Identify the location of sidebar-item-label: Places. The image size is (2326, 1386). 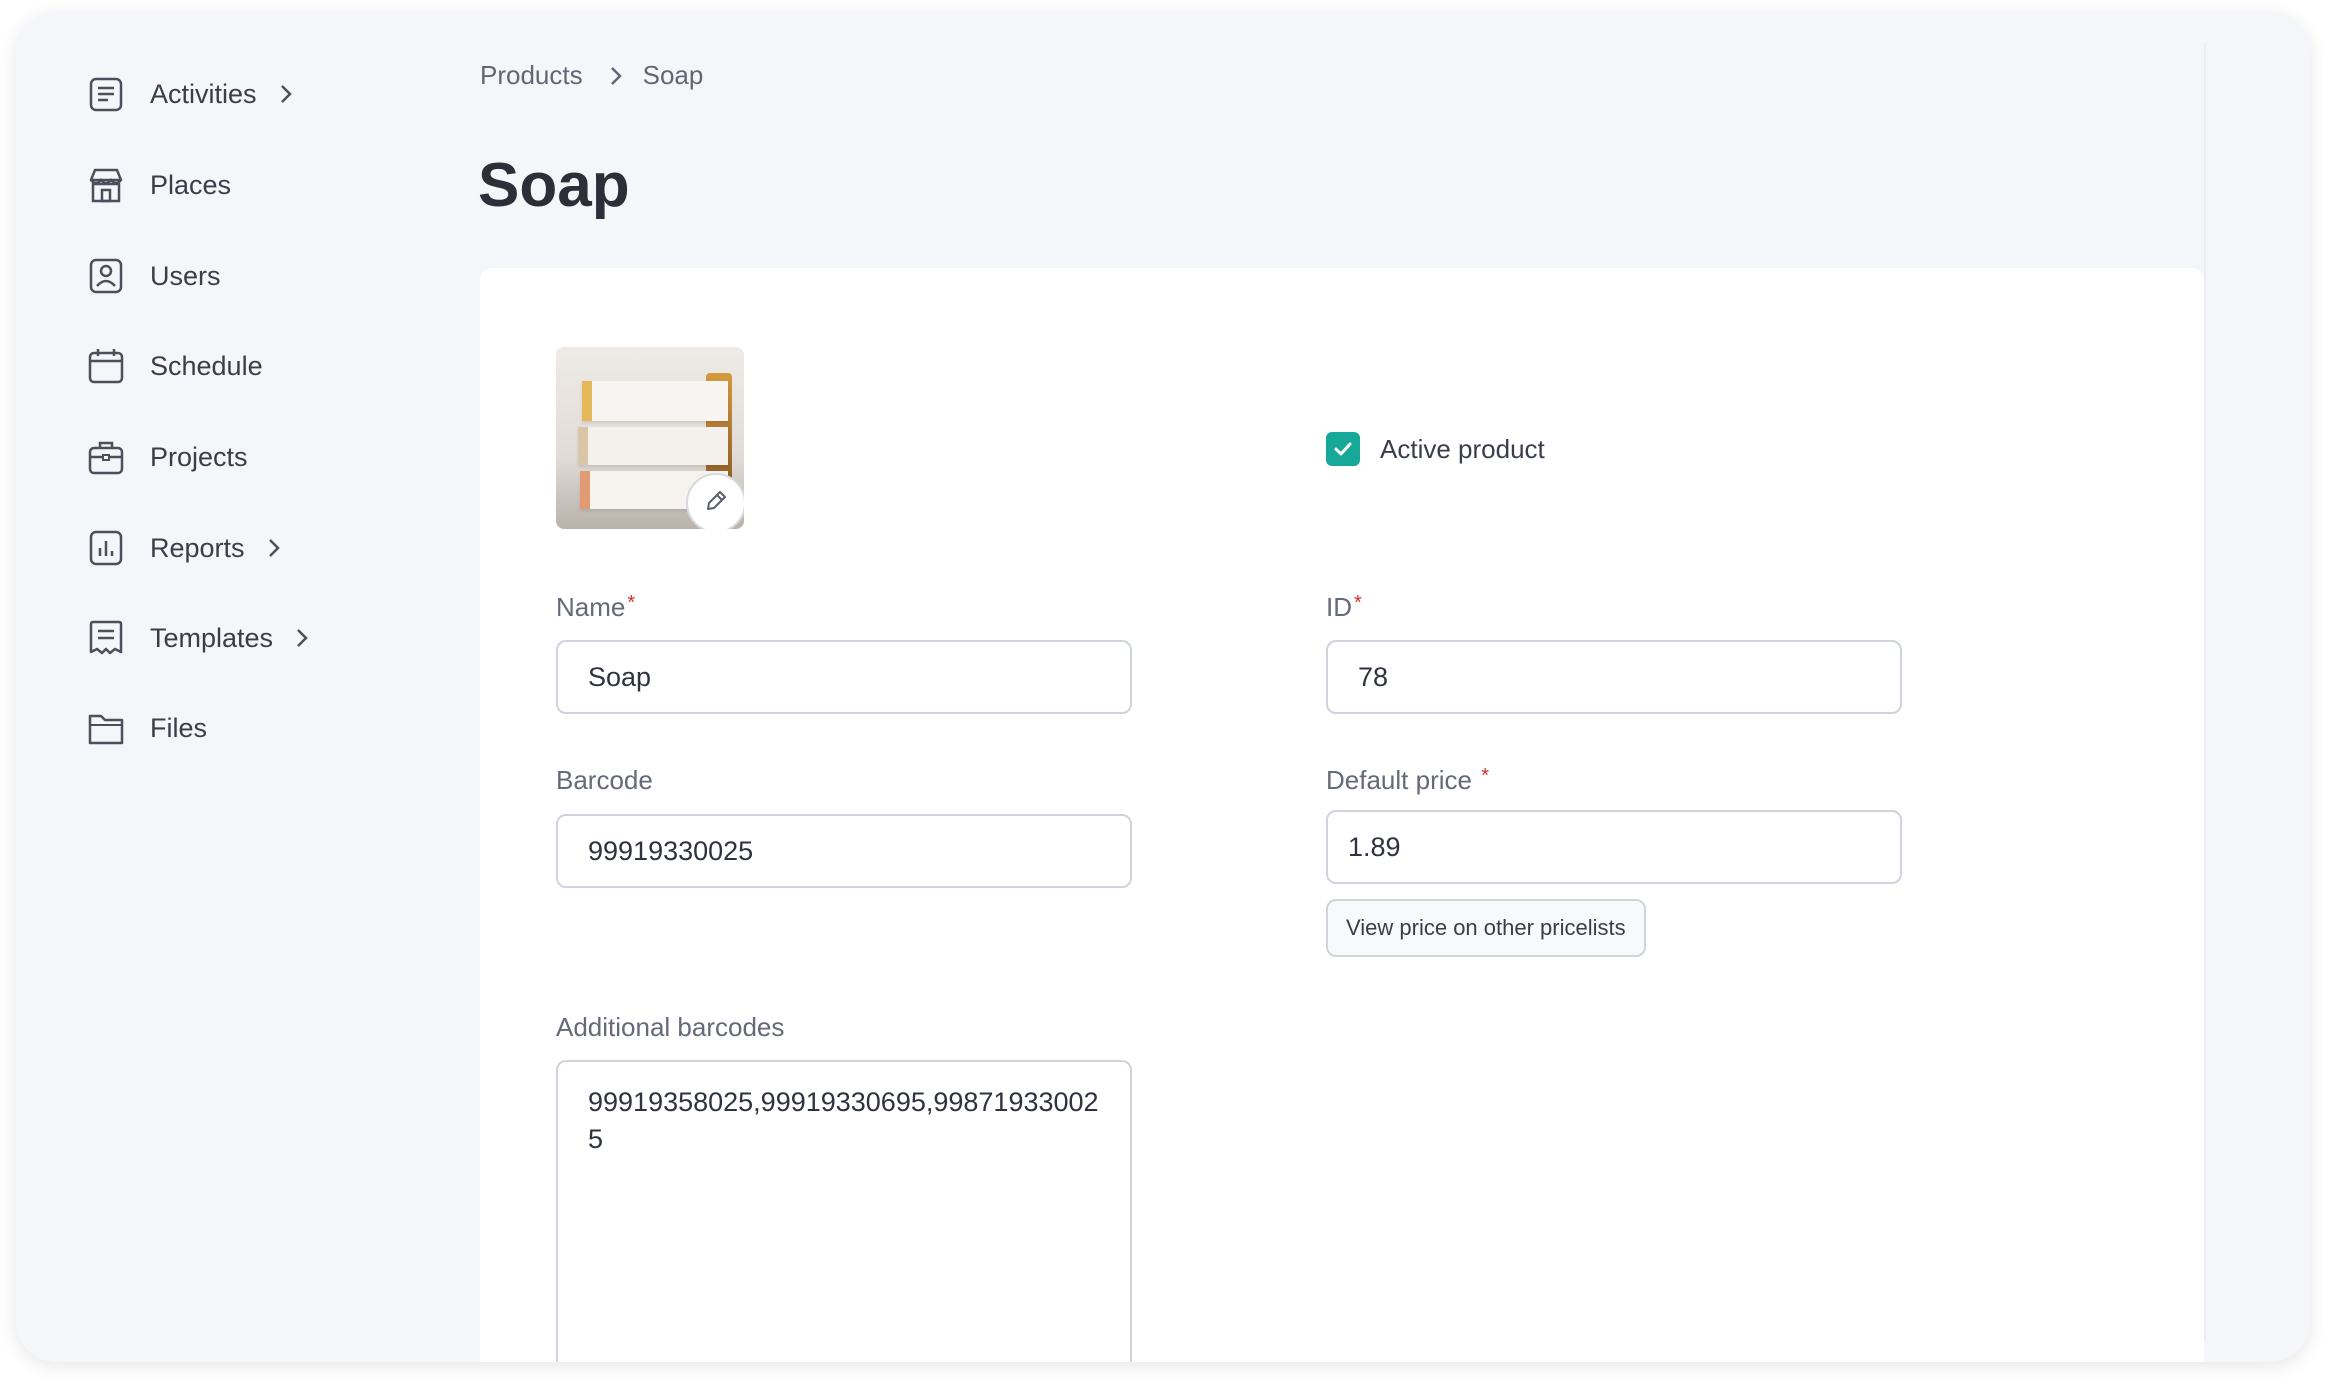
(191, 184).